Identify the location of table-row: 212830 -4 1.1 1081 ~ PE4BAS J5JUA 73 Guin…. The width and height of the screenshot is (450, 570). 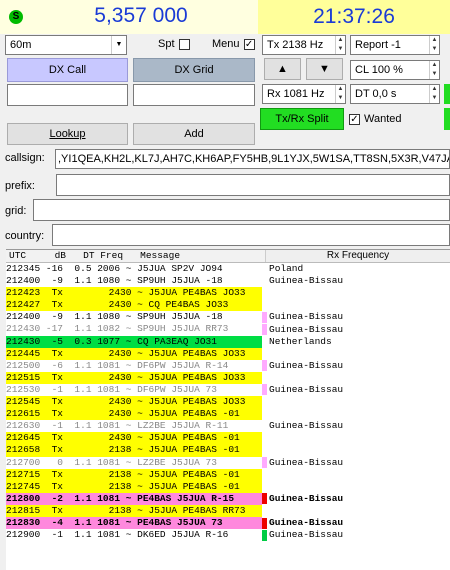
(228, 523).